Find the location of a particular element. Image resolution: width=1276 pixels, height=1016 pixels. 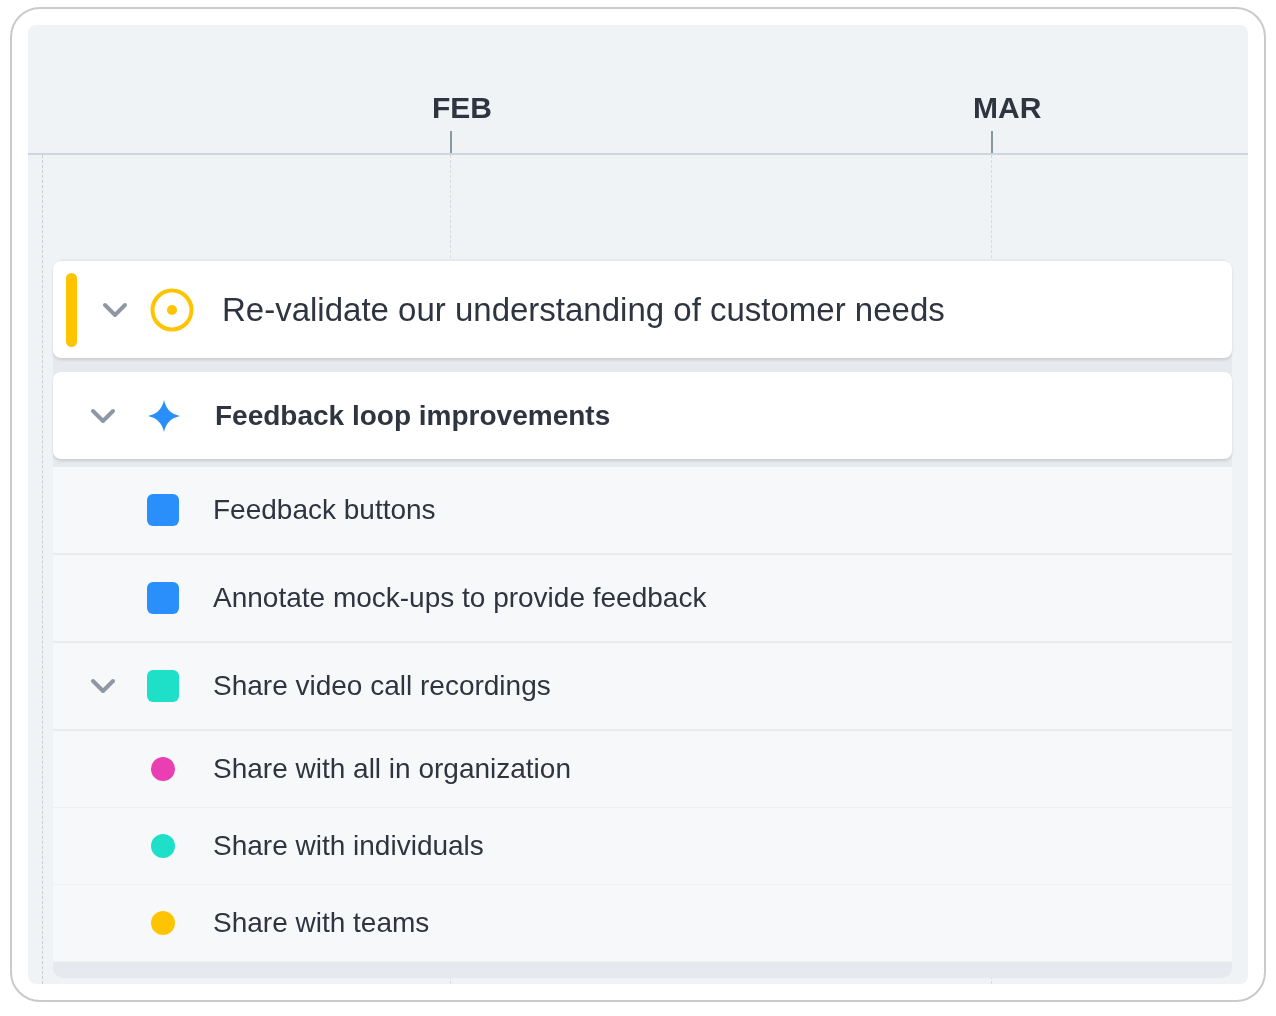

subtask-title: Share with all in organization is located at coordinates (392, 769).